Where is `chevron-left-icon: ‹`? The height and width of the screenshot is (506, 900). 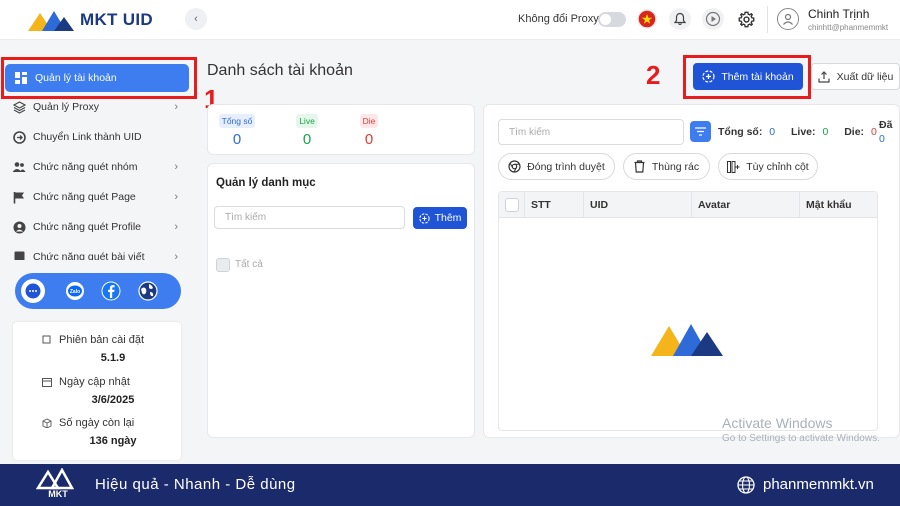
chevron-left-icon: ‹ is located at coordinates (196, 19).